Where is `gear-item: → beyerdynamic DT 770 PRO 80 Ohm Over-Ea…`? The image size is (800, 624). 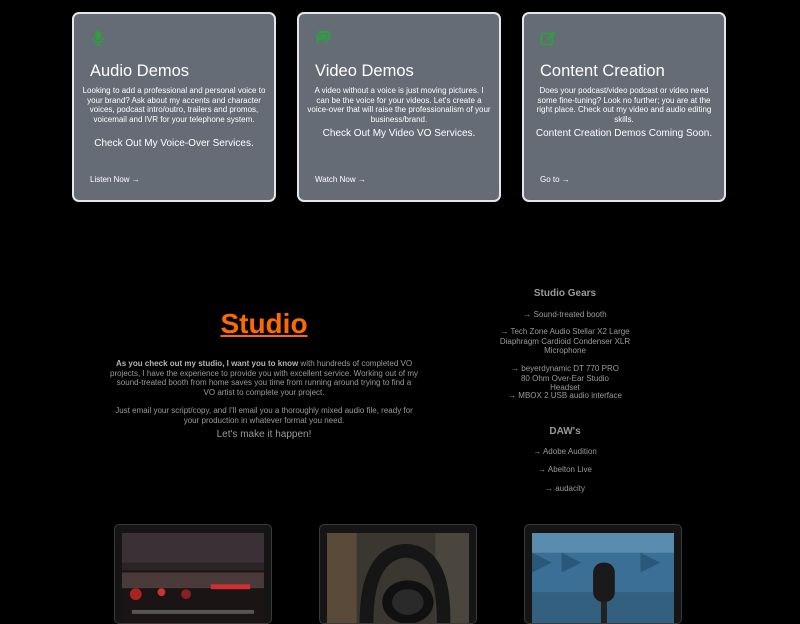 gear-item: → beyerdynamic DT 770 PRO 80 Ohm Over-Ea… is located at coordinates (565, 378).